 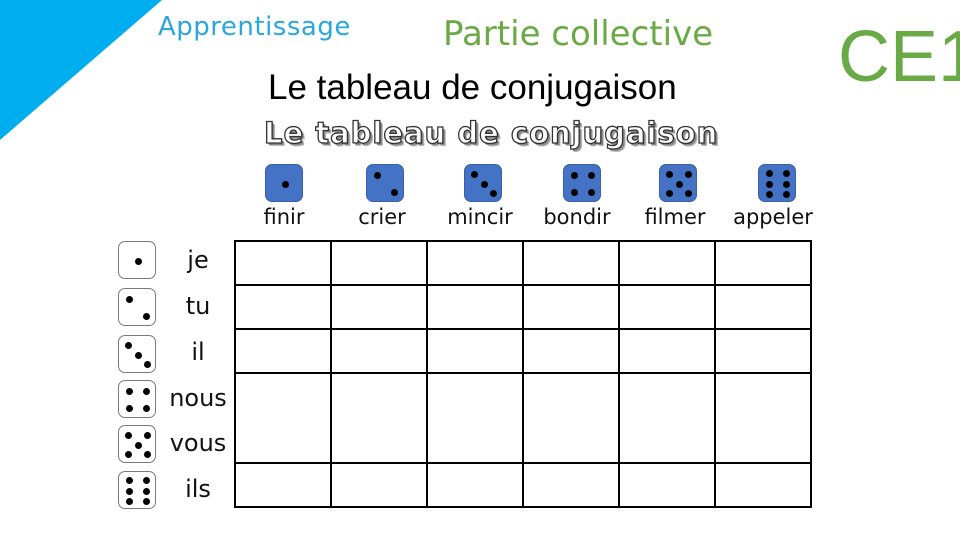 I want to click on verb-label: crier, so click(x=382, y=217).